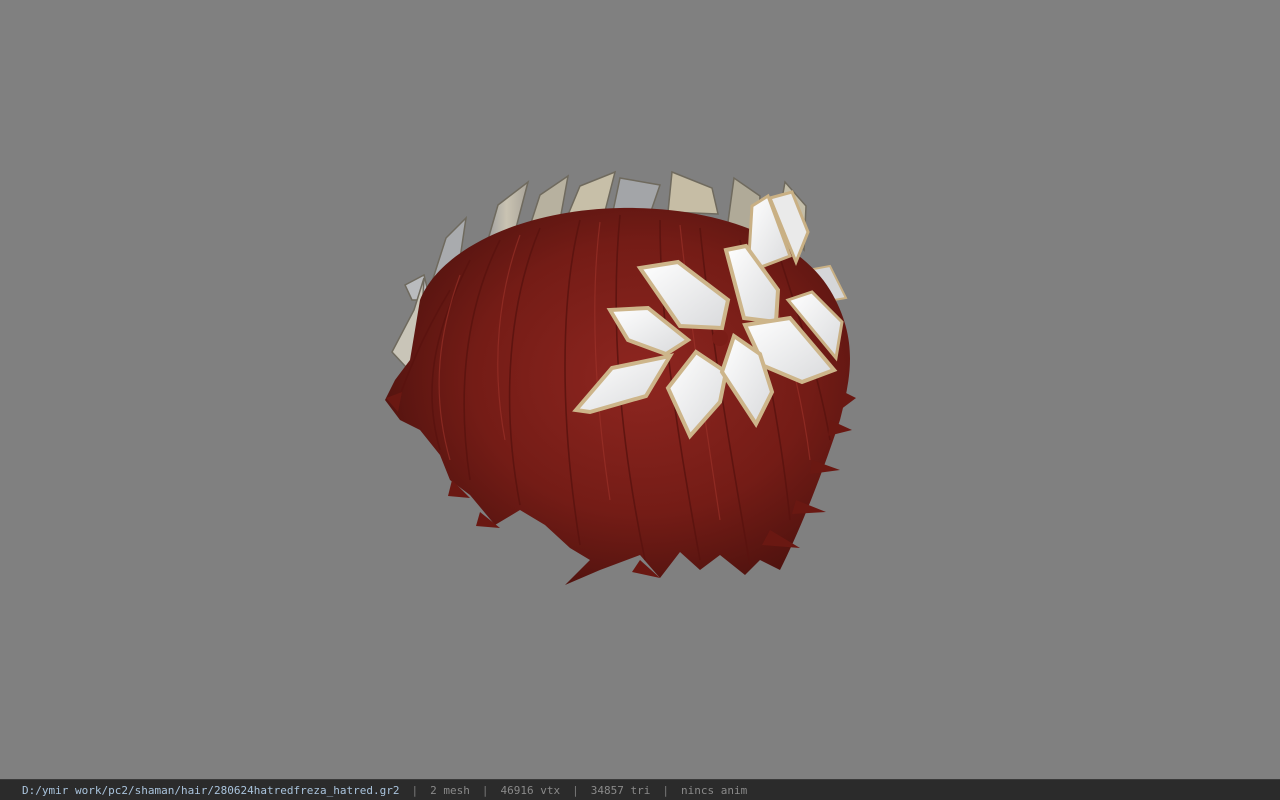 The height and width of the screenshot is (800, 1280). Describe the element at coordinates (530, 790) in the screenshot. I see `vertex-count-label: 46916 vtx` at that location.